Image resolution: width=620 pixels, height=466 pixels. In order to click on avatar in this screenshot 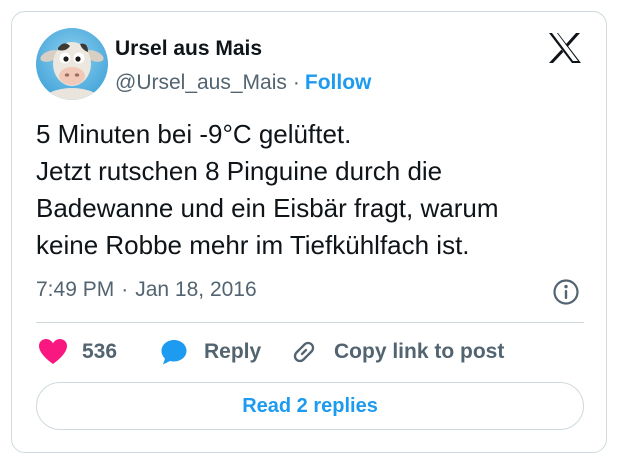, I will do `click(72, 64)`.